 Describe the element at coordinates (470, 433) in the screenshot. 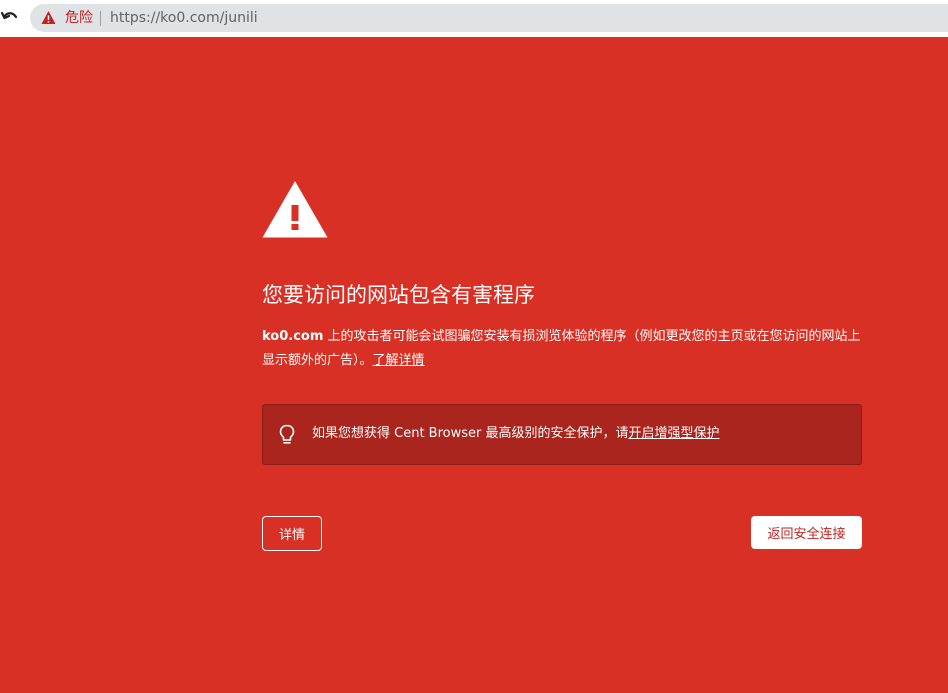

I see `tip-text: 如果您想获得 Cent Browser 最高级别的安全保护，请` at that location.